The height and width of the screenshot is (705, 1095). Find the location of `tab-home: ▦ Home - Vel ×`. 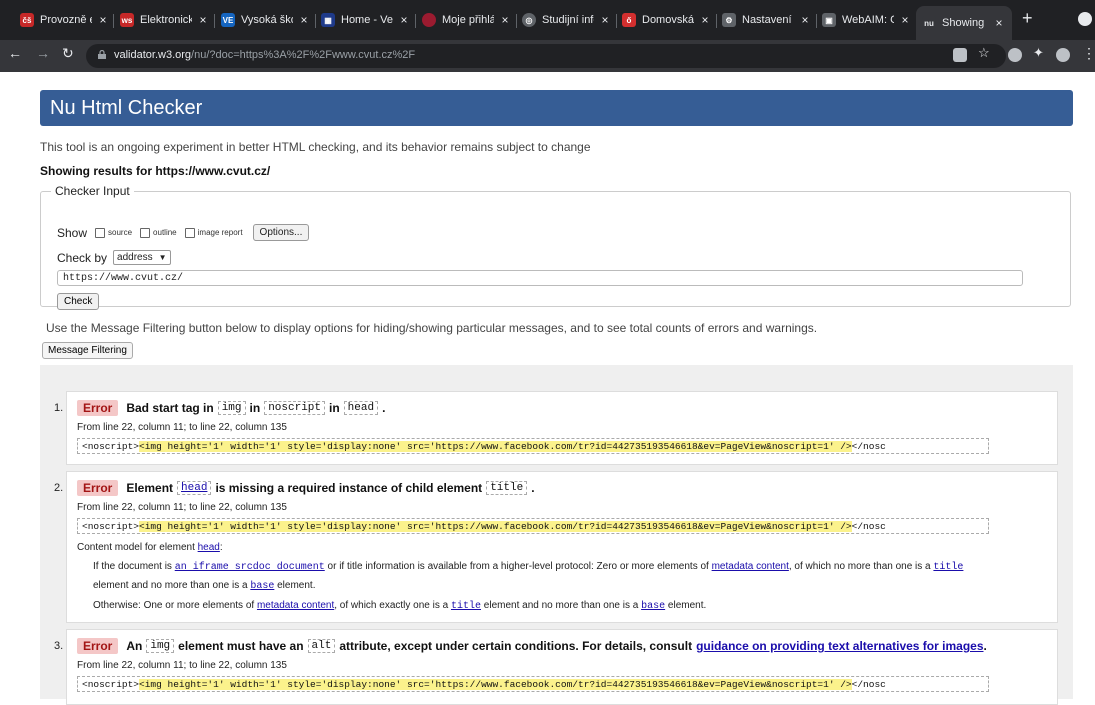

tab-home: ▦ Home - Vel × is located at coordinates (366, 20).